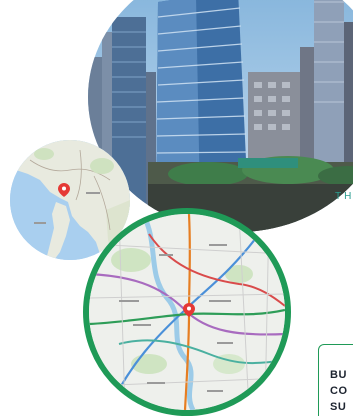  Describe the element at coordinates (344, 196) in the screenshot. I see `brand-name-text: TH` at that location.